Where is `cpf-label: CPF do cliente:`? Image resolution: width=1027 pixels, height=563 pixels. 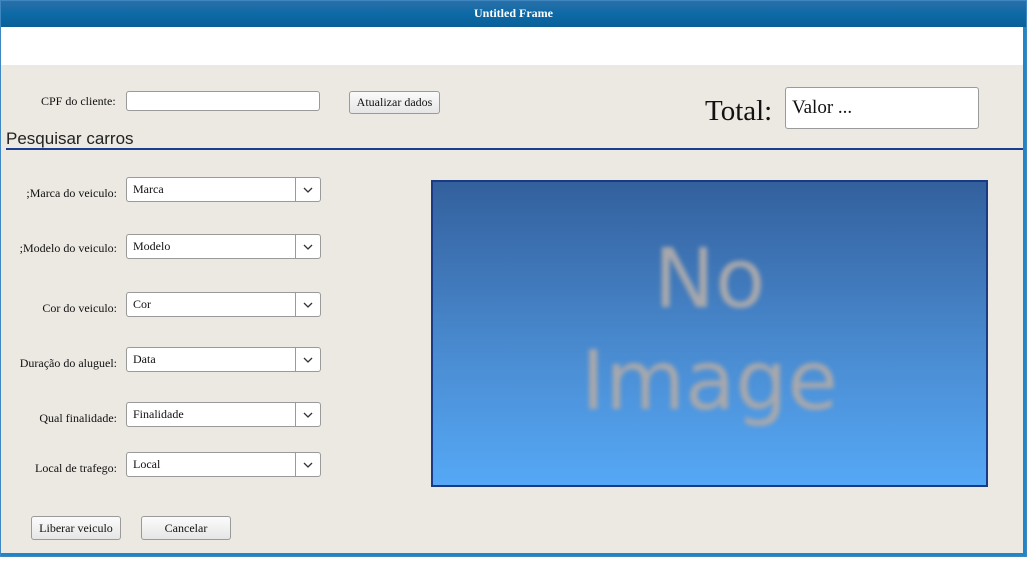 cpf-label: CPF do cliente: is located at coordinates (78, 101).